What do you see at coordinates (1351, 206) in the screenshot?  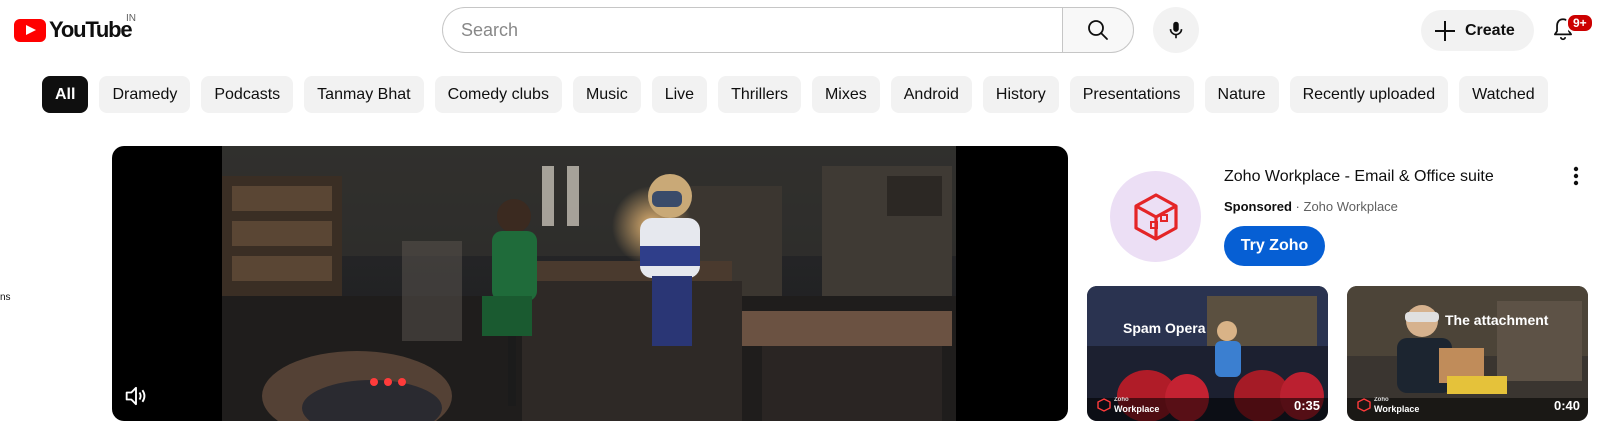 I see `advertiser-name: Zoho Workplace` at bounding box center [1351, 206].